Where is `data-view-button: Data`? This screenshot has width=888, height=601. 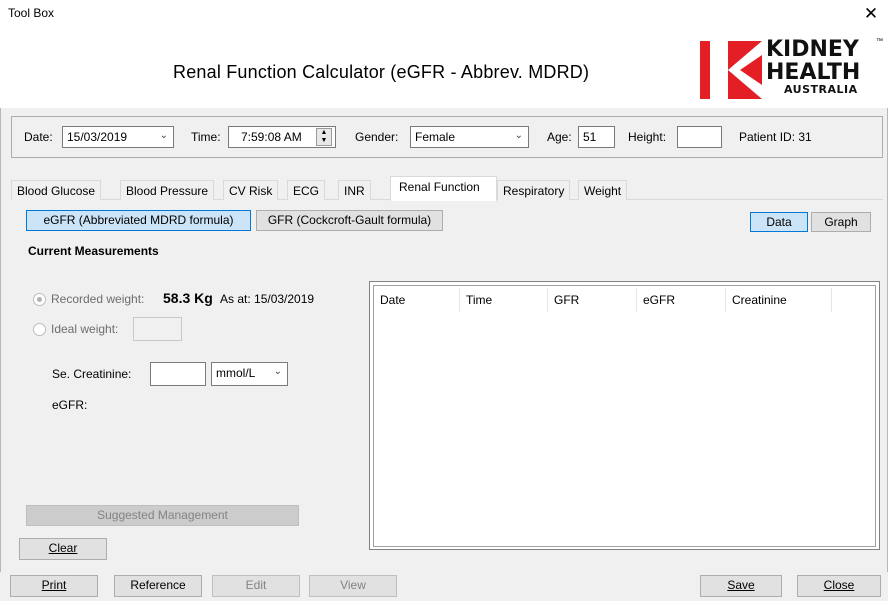
data-view-button: Data is located at coordinates (779, 222).